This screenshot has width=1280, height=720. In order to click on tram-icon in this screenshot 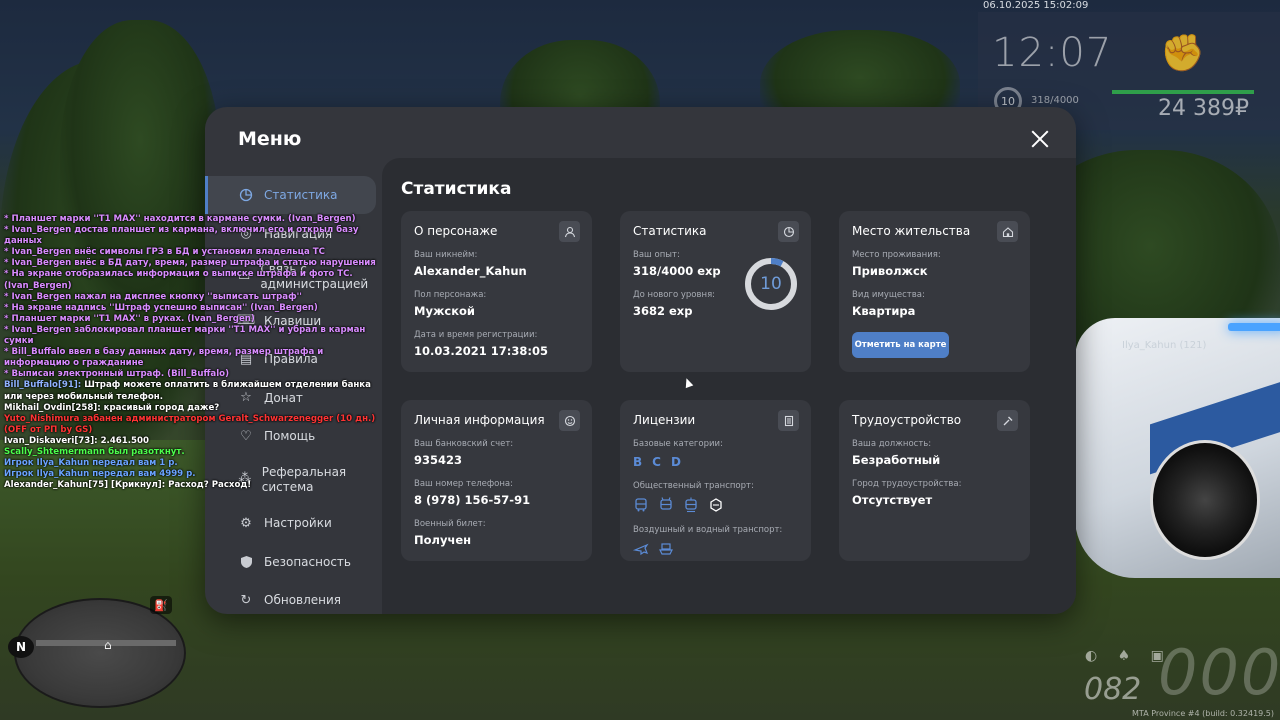, I will do `click(691, 505)`.